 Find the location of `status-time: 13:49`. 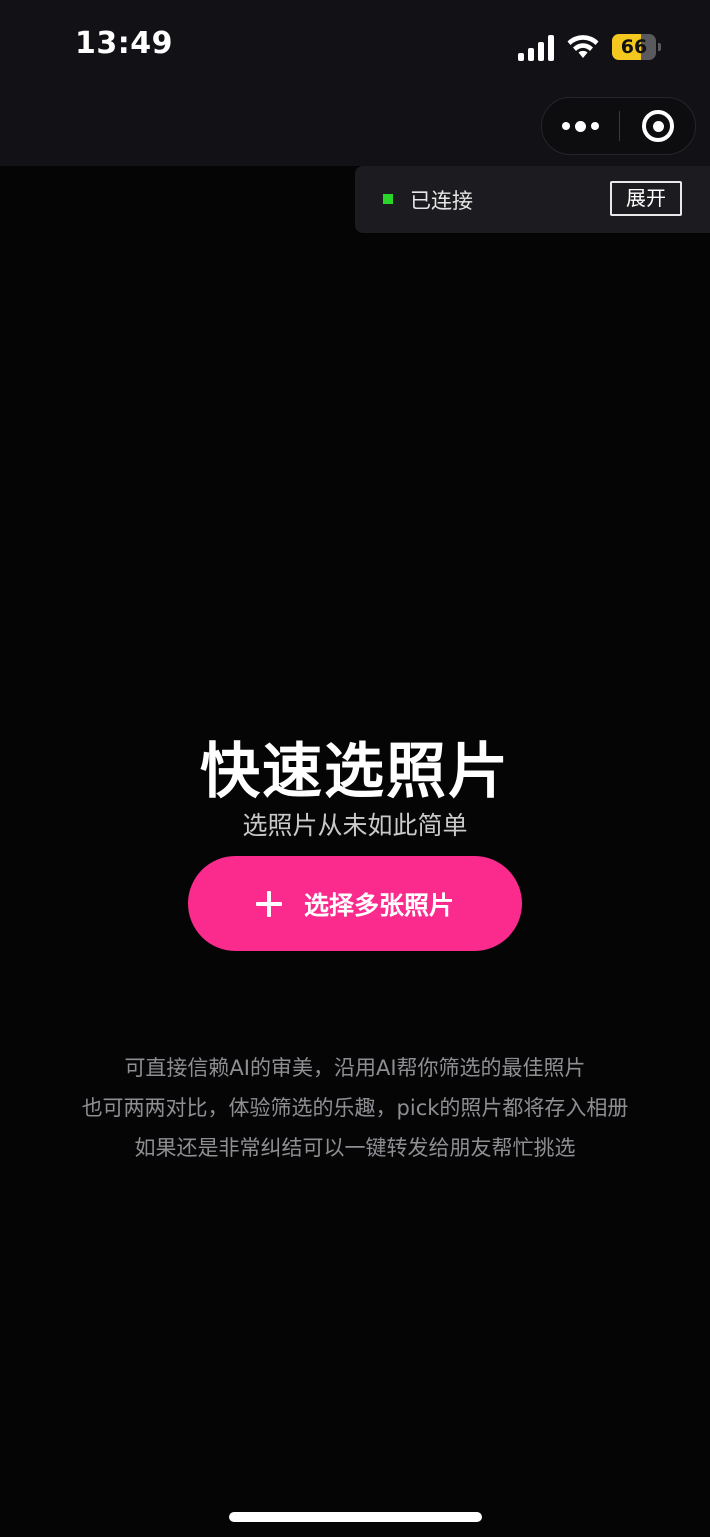

status-time: 13:49 is located at coordinates (124, 43).